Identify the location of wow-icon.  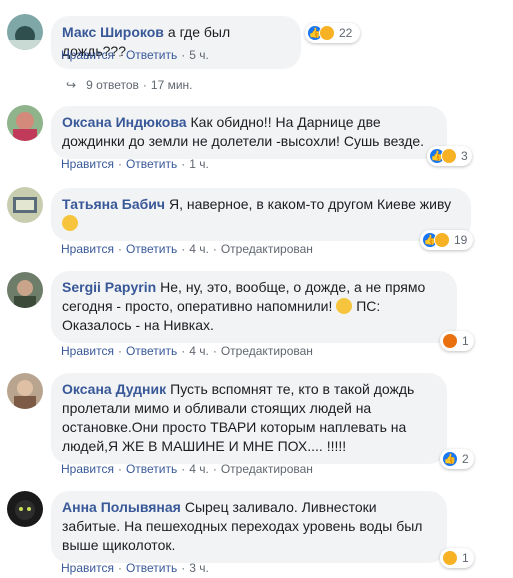
(450, 558).